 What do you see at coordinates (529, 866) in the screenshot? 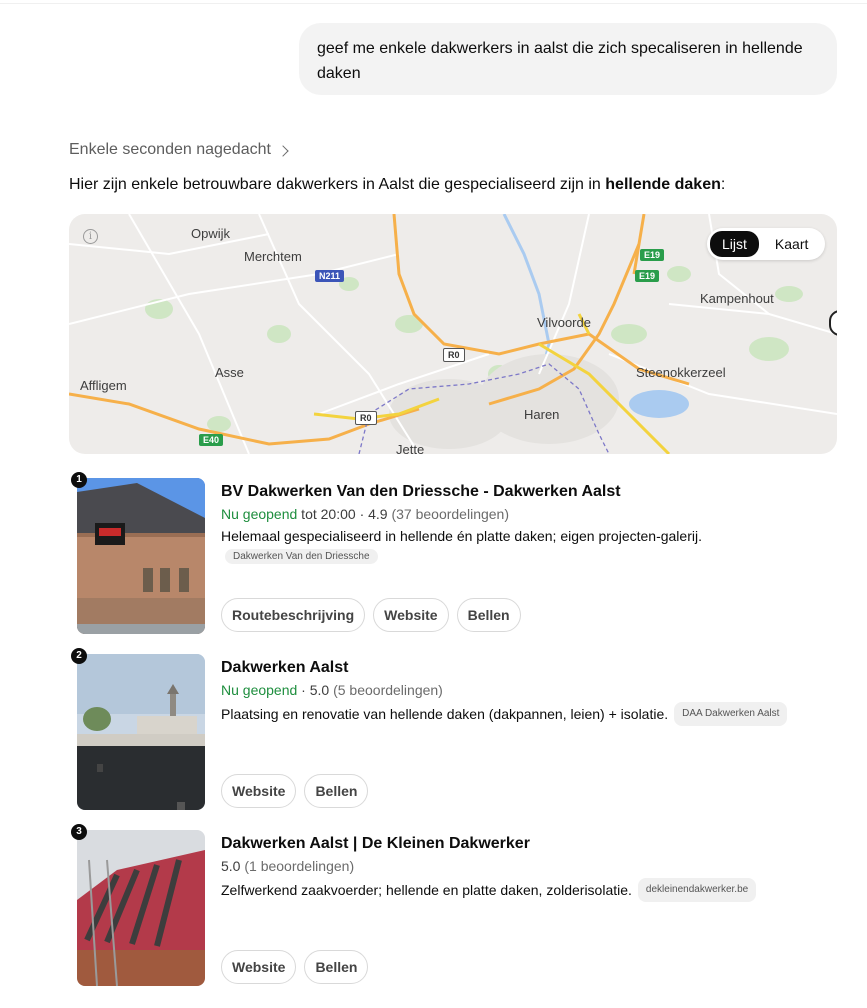
I see `business-meta: 5.0 (1 beoordelingen)` at bounding box center [529, 866].